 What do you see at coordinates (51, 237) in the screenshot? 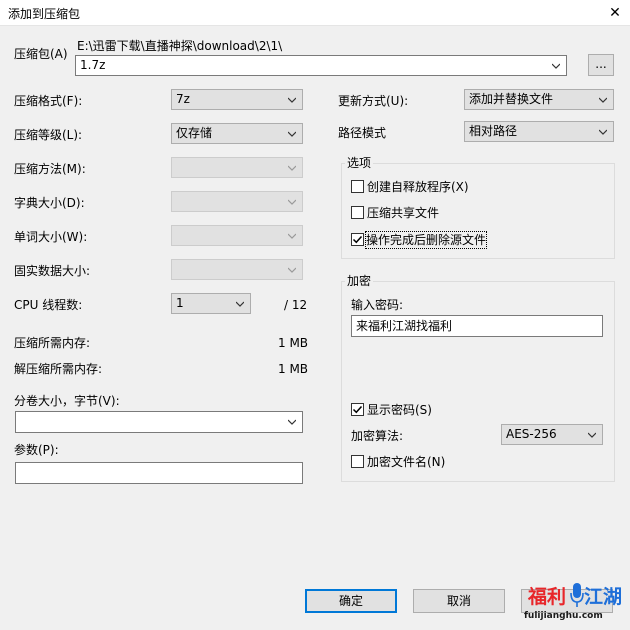
I see `word-label: 单词大小(W):` at bounding box center [51, 237].